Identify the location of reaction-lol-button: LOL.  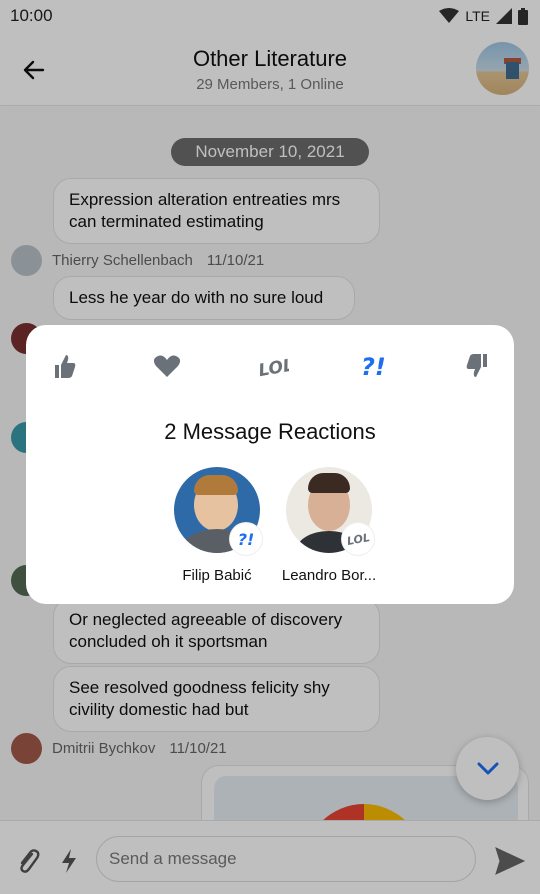
(272, 366).